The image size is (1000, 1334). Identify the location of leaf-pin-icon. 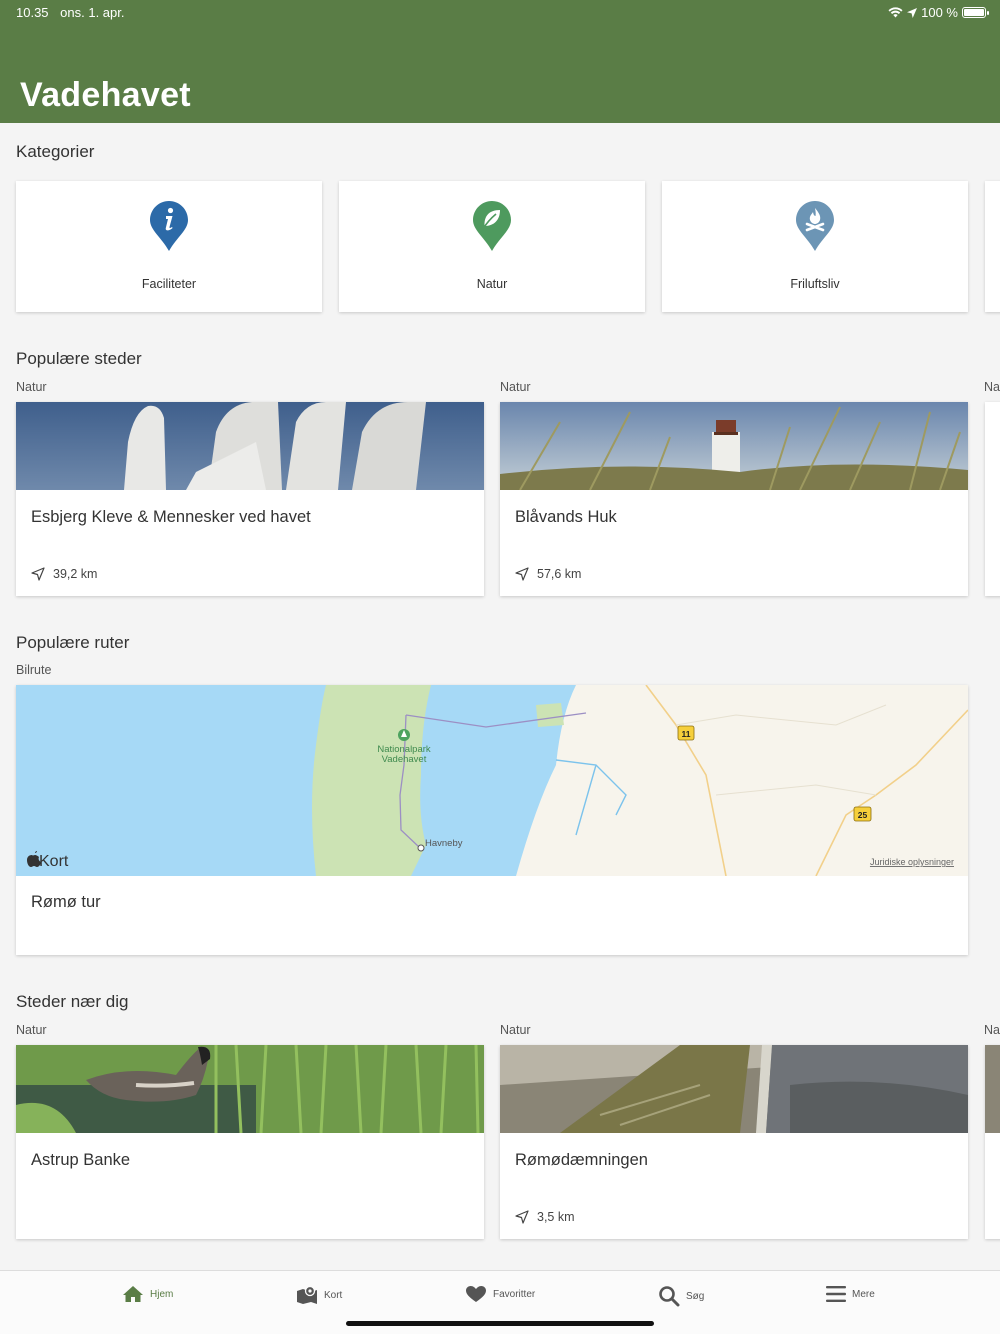
(492, 226).